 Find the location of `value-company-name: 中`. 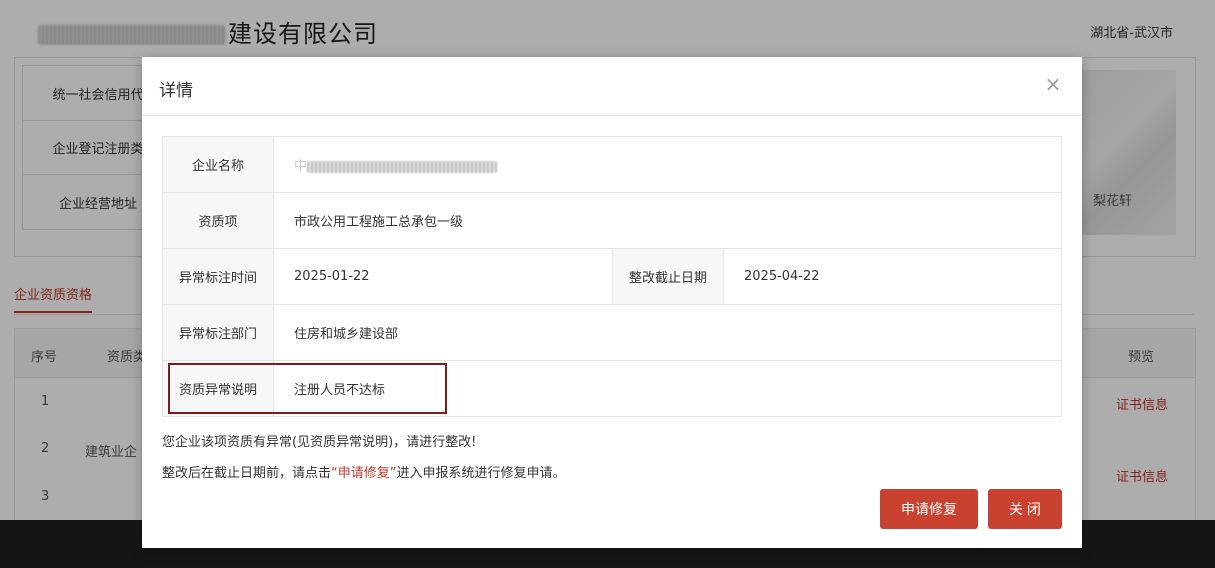

value-company-name: 中 is located at coordinates (667, 164).